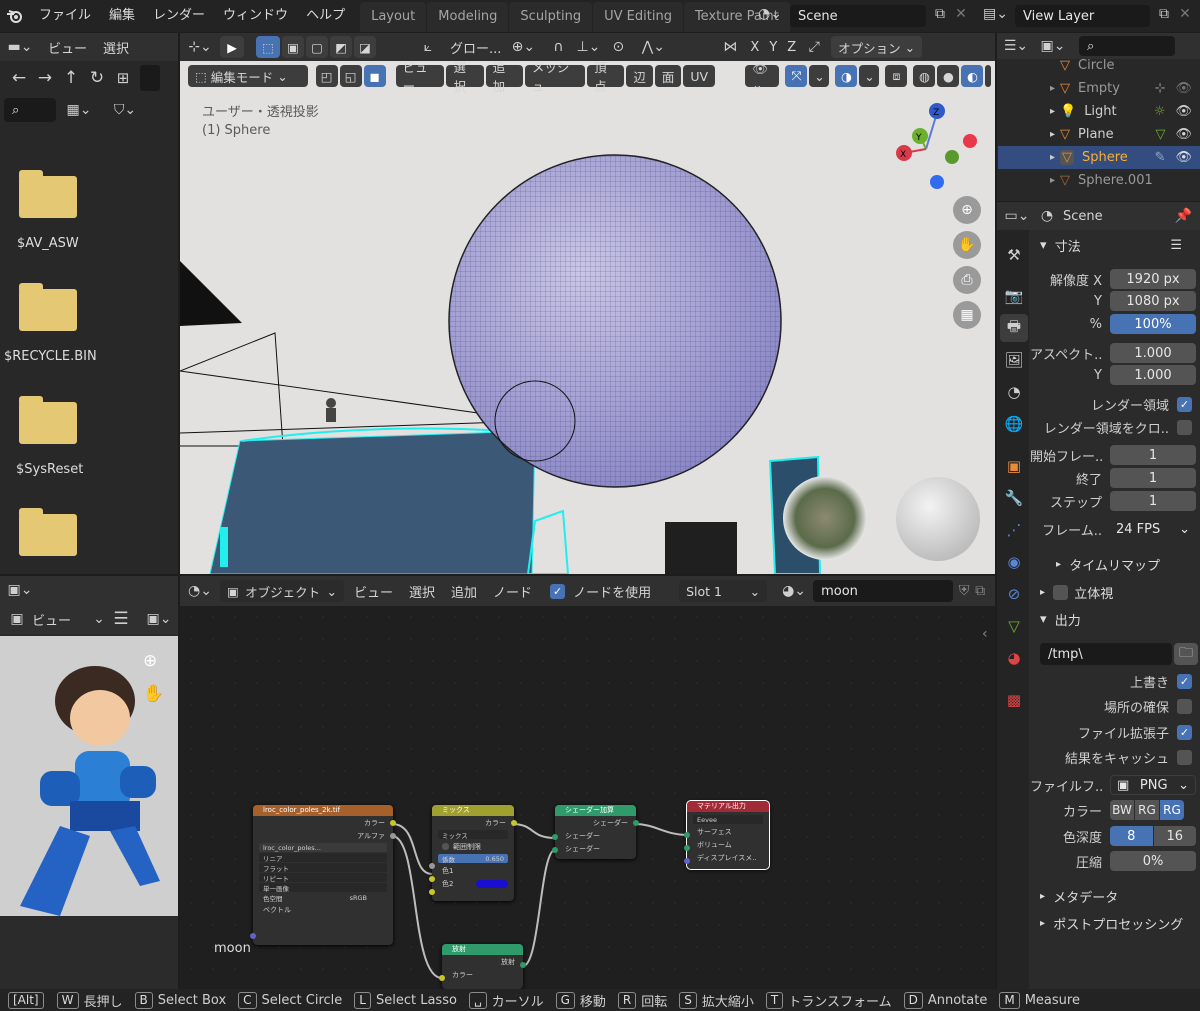  What do you see at coordinates (1106, 654) in the screenshot?
I see `output-path-input: /tmp\` at bounding box center [1106, 654].